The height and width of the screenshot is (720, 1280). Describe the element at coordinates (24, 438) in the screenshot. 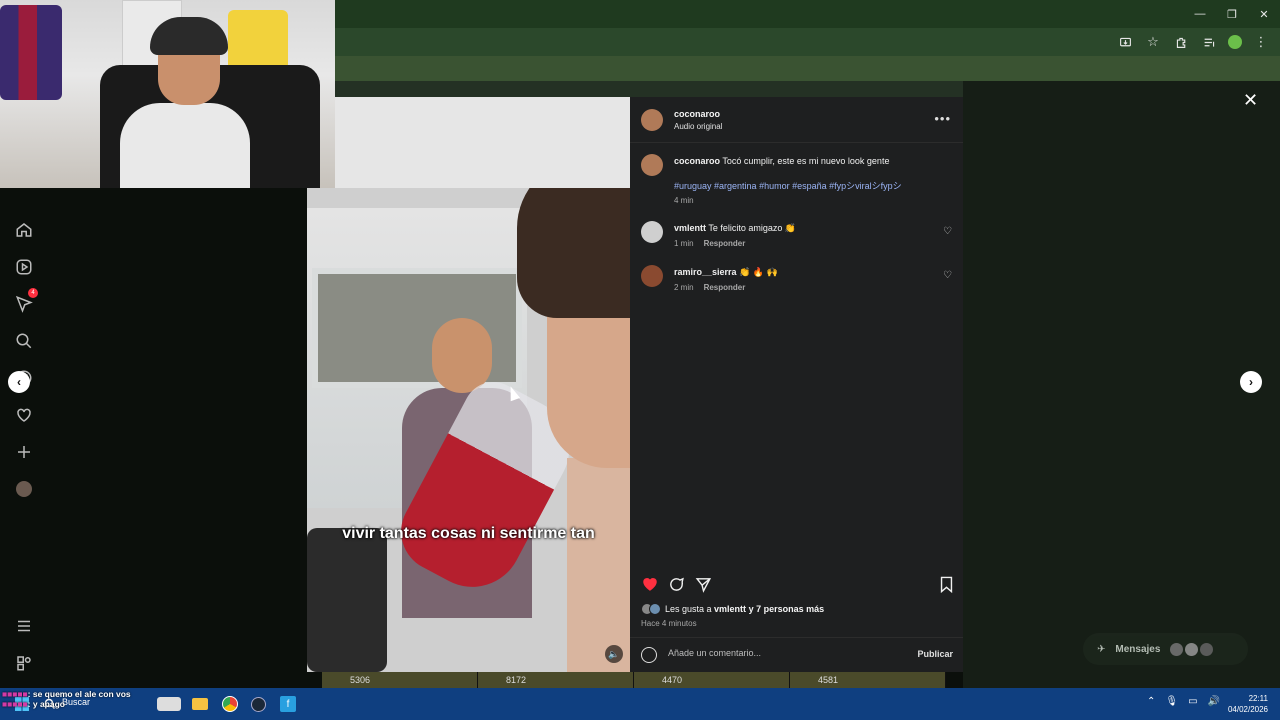

I see `left-nav: 4` at that location.